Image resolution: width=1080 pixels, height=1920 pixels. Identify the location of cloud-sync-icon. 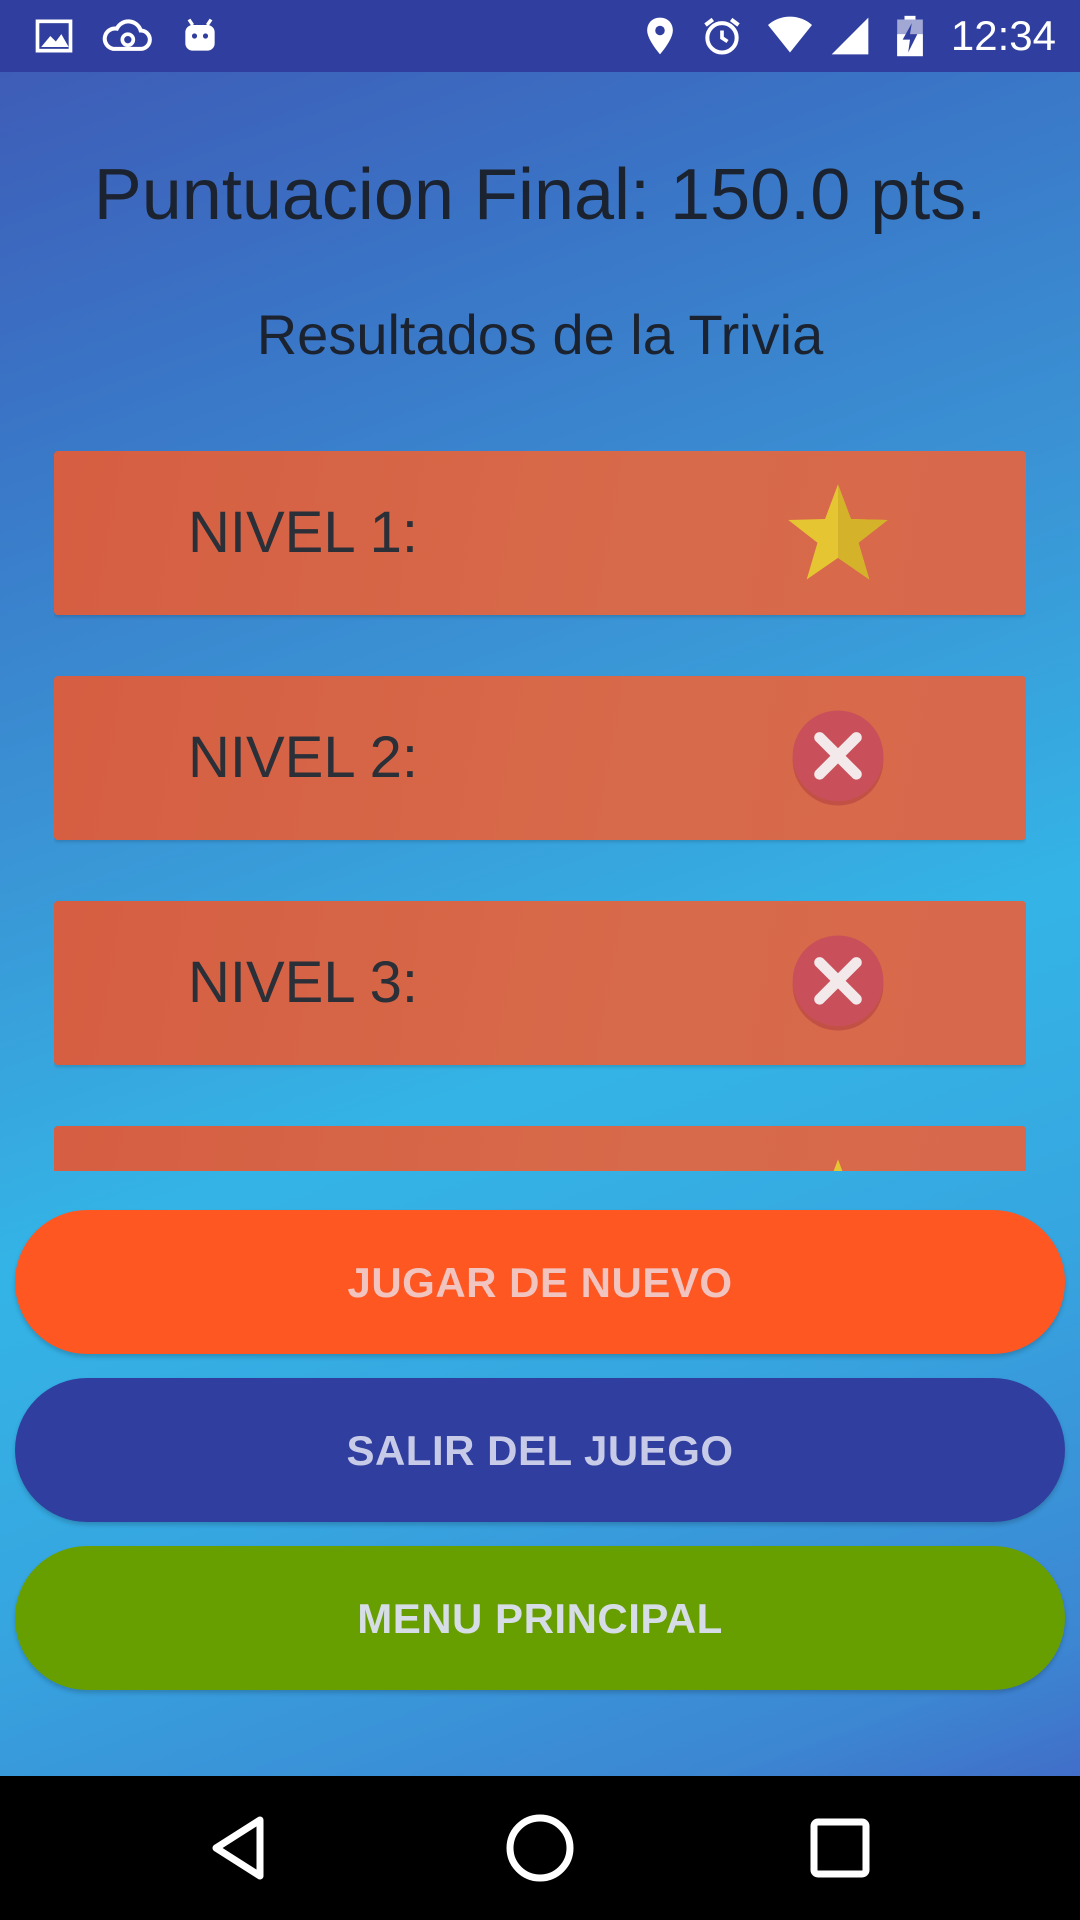
(127, 35).